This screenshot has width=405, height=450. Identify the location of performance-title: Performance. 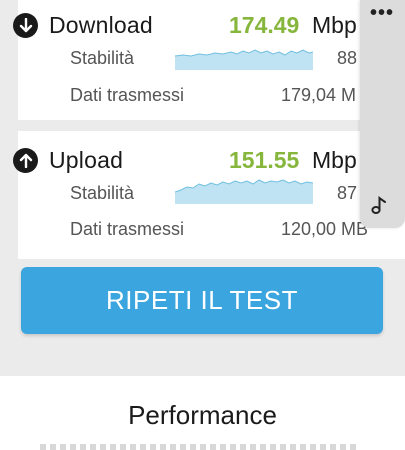
(202, 415).